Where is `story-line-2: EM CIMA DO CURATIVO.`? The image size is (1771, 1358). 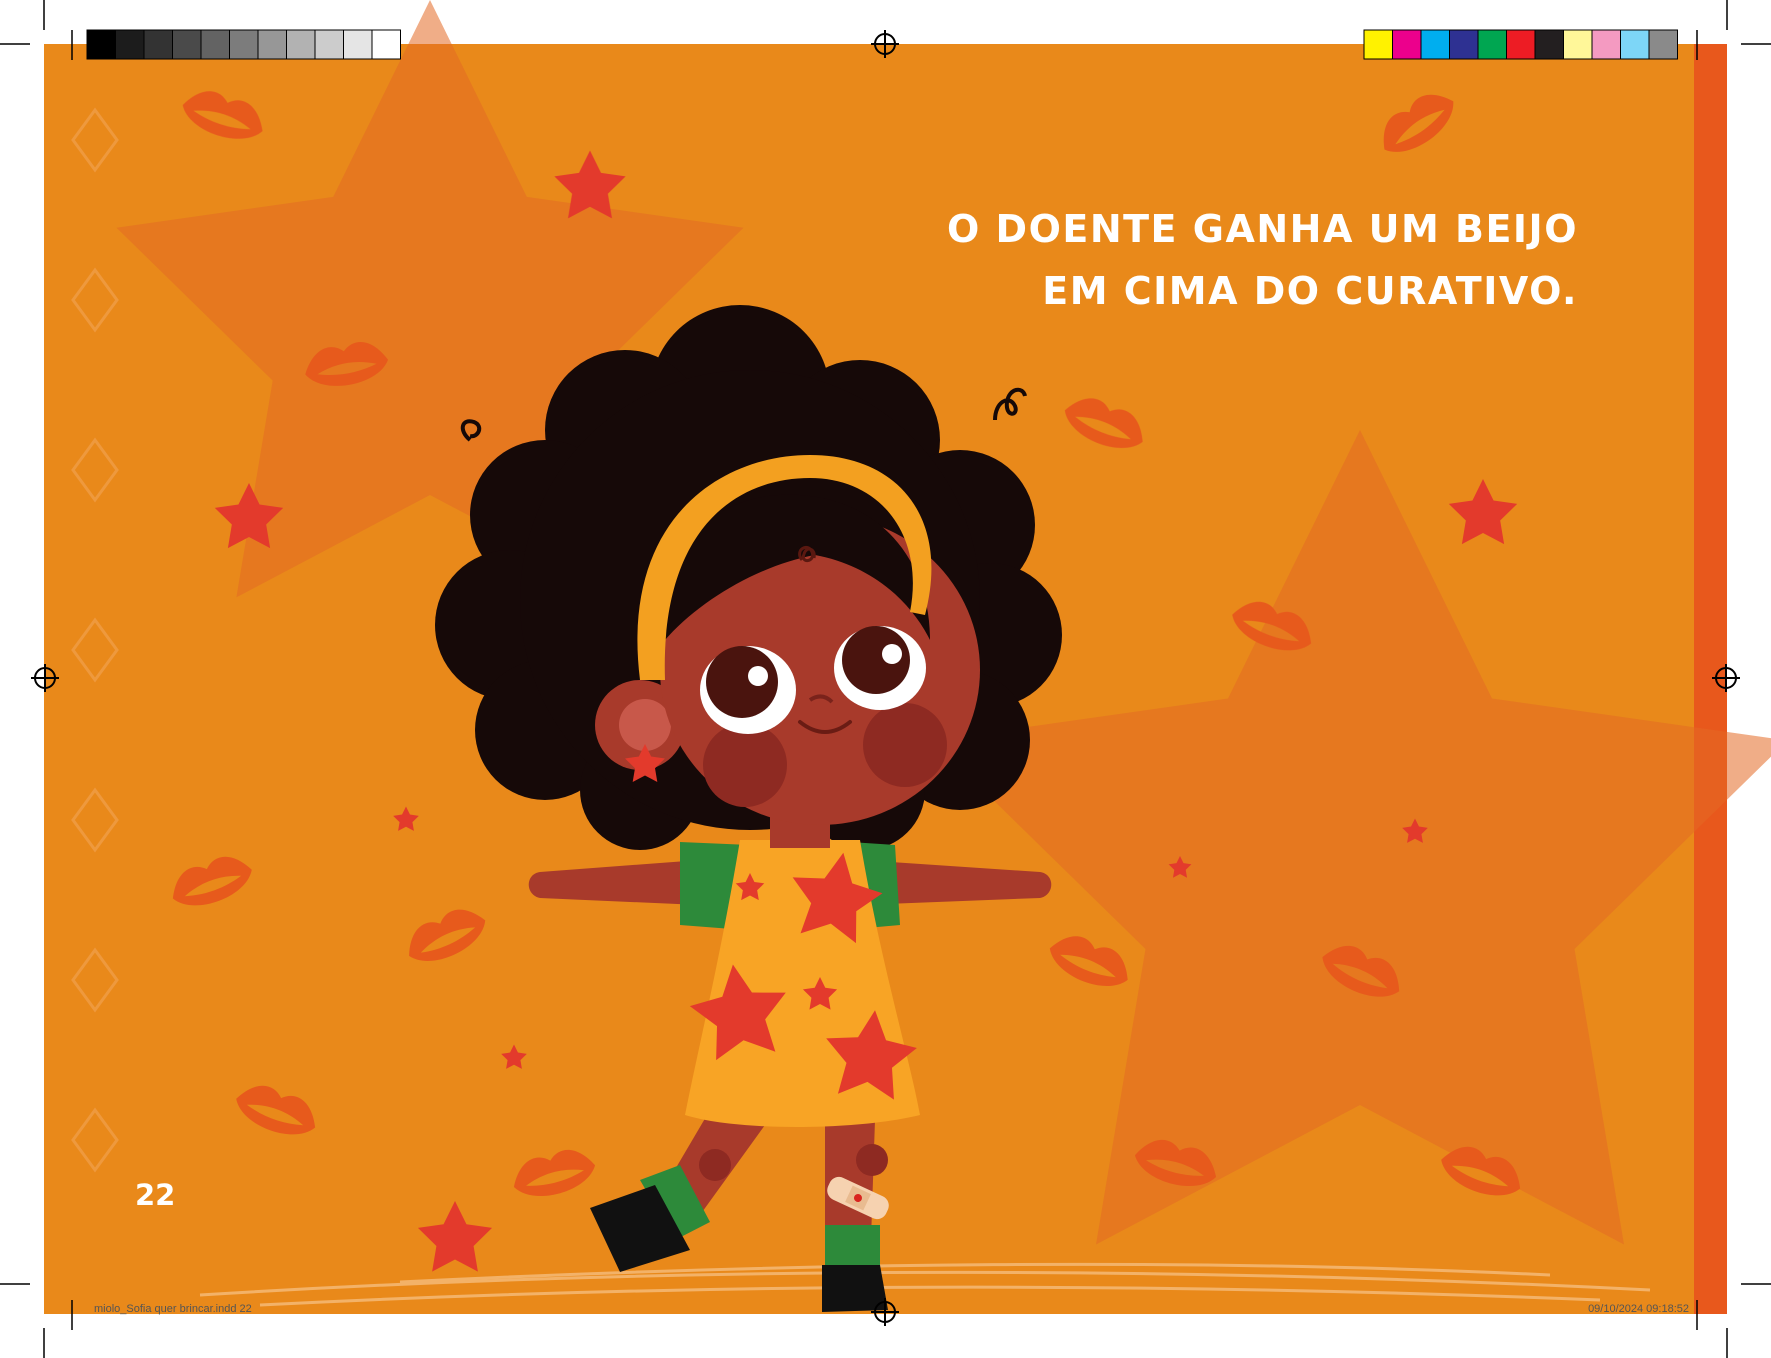 story-line-2: EM CIMA DO CURATIVO. is located at coordinates (1310, 291).